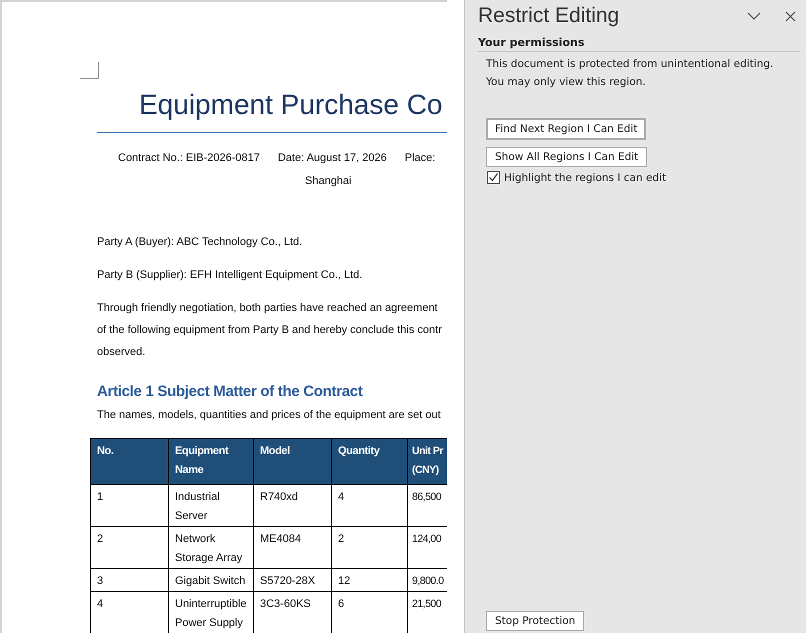 The image size is (806, 633). What do you see at coordinates (493, 177) in the screenshot?
I see `checkbox` at bounding box center [493, 177].